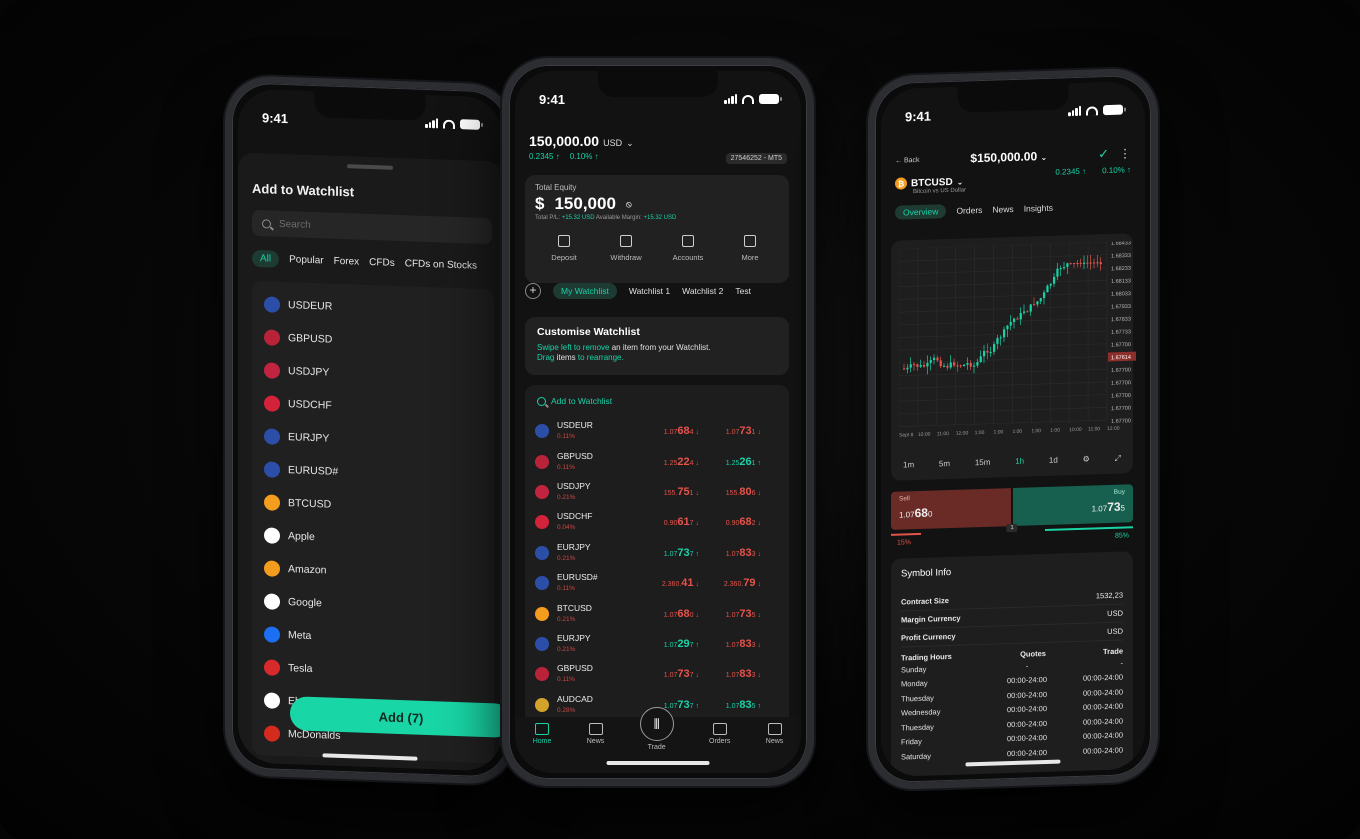 This screenshot has height=839, width=1360. I want to click on timeframe-5m: 5m, so click(944, 464).